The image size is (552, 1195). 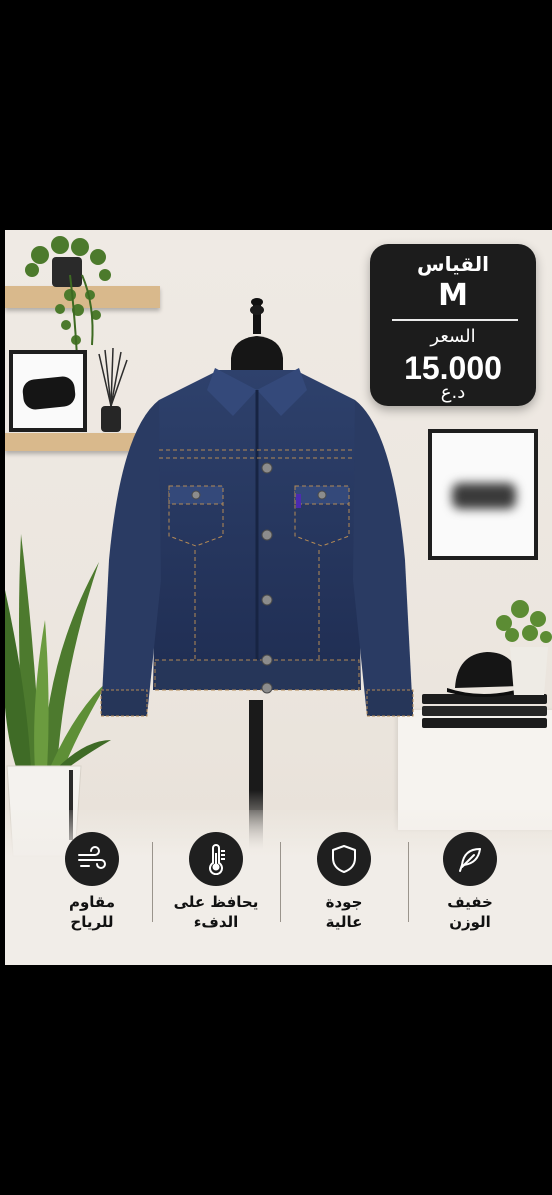 I want to click on feature-high-quality: جودة عالية, so click(x=344, y=882).